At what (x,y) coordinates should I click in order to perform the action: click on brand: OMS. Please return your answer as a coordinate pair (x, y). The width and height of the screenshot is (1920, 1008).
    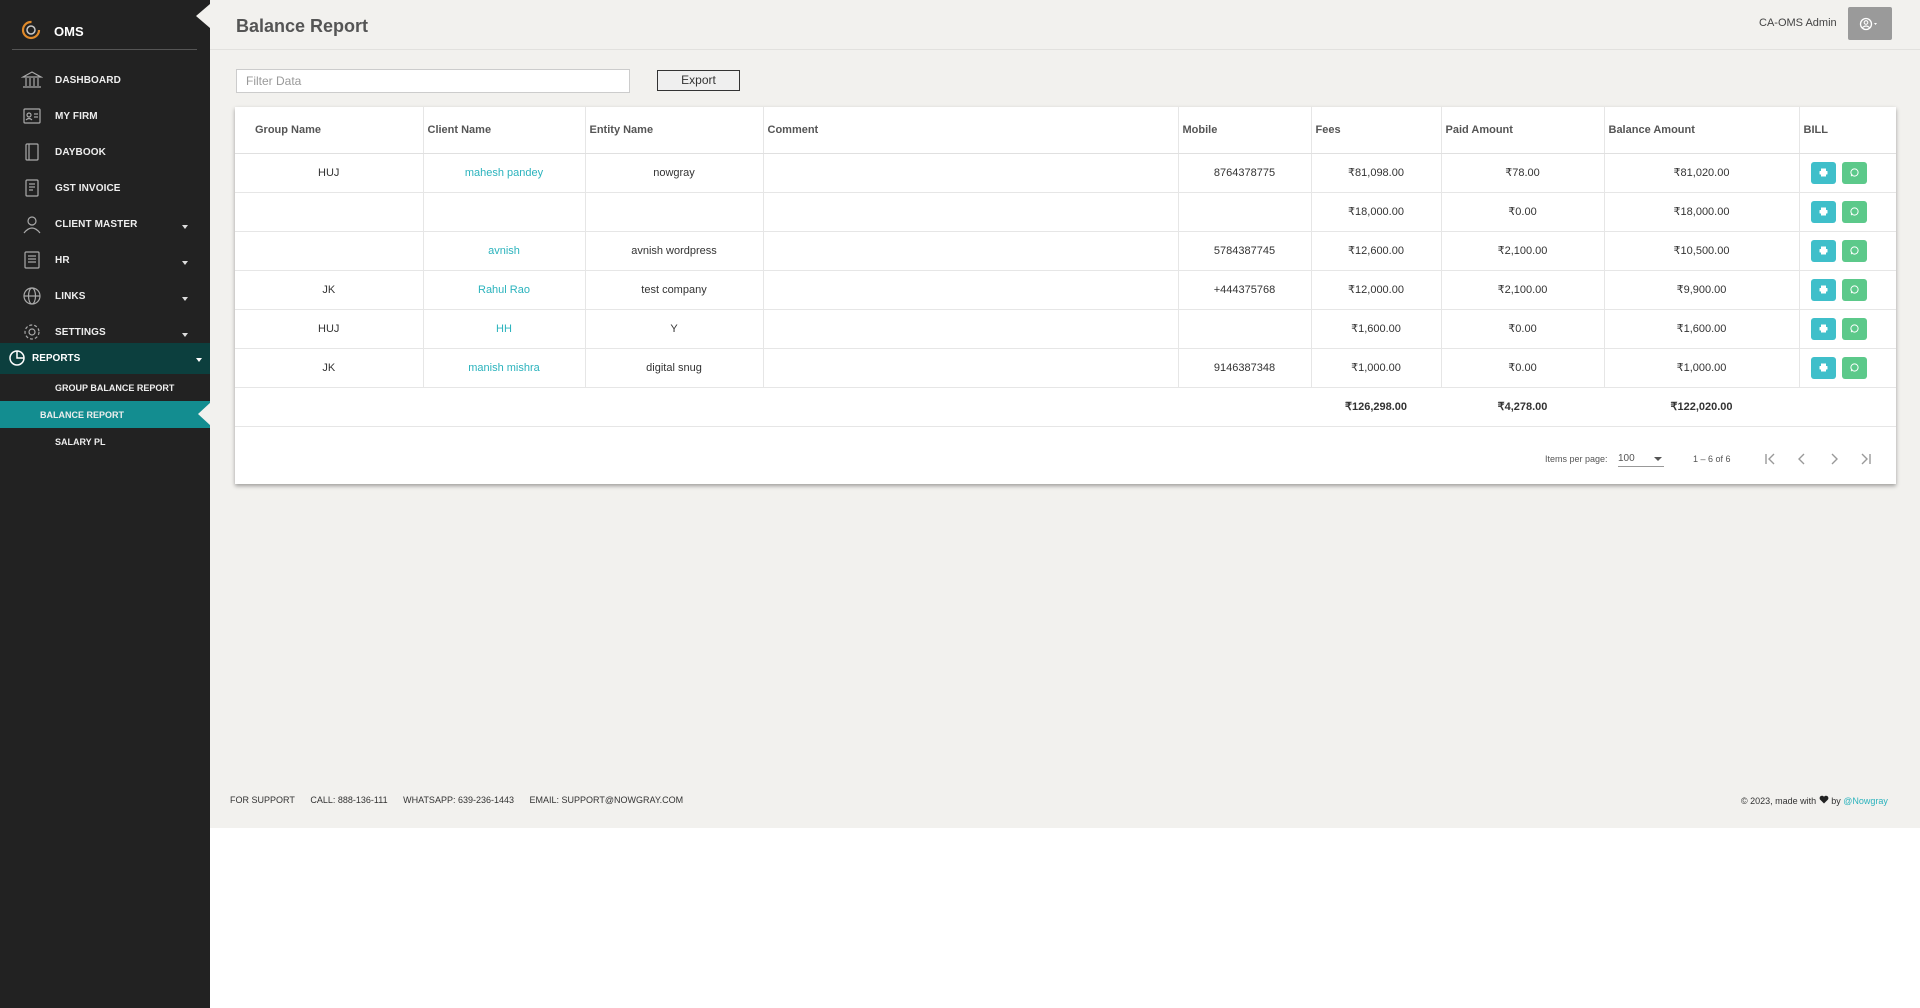
    Looking at the image, I should click on (104, 30).